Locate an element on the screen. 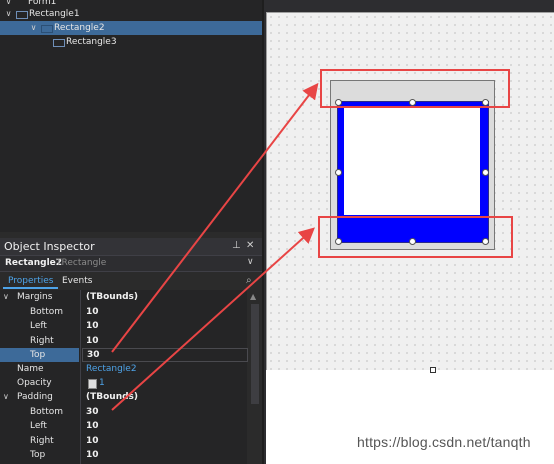 The image size is (554, 464). watermark-text: https://blog.csdn.net/tanqth is located at coordinates (444, 442).